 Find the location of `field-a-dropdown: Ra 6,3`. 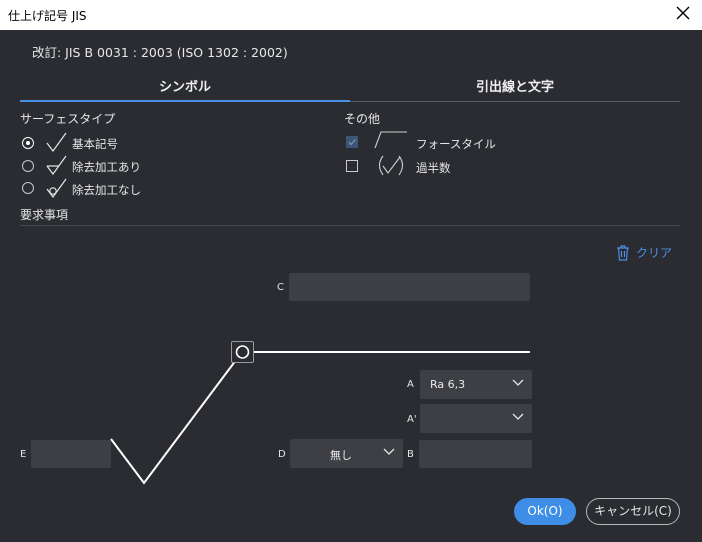

field-a-dropdown: Ra 6,3 is located at coordinates (476, 384).